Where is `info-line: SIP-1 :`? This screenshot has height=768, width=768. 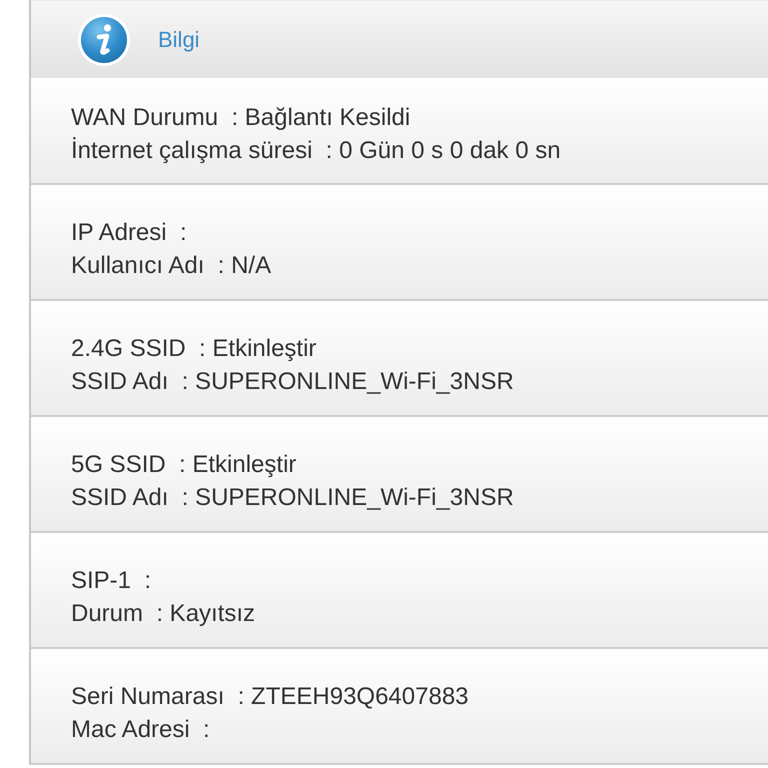
info-line: SIP-1 : is located at coordinates (111, 580).